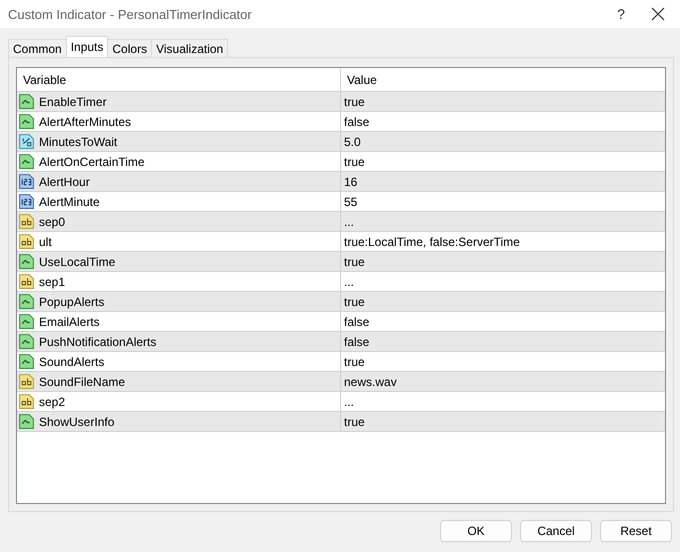 Image resolution: width=680 pixels, height=552 pixels. What do you see at coordinates (52, 401) in the screenshot?
I see `variable-name: sep2` at bounding box center [52, 401].